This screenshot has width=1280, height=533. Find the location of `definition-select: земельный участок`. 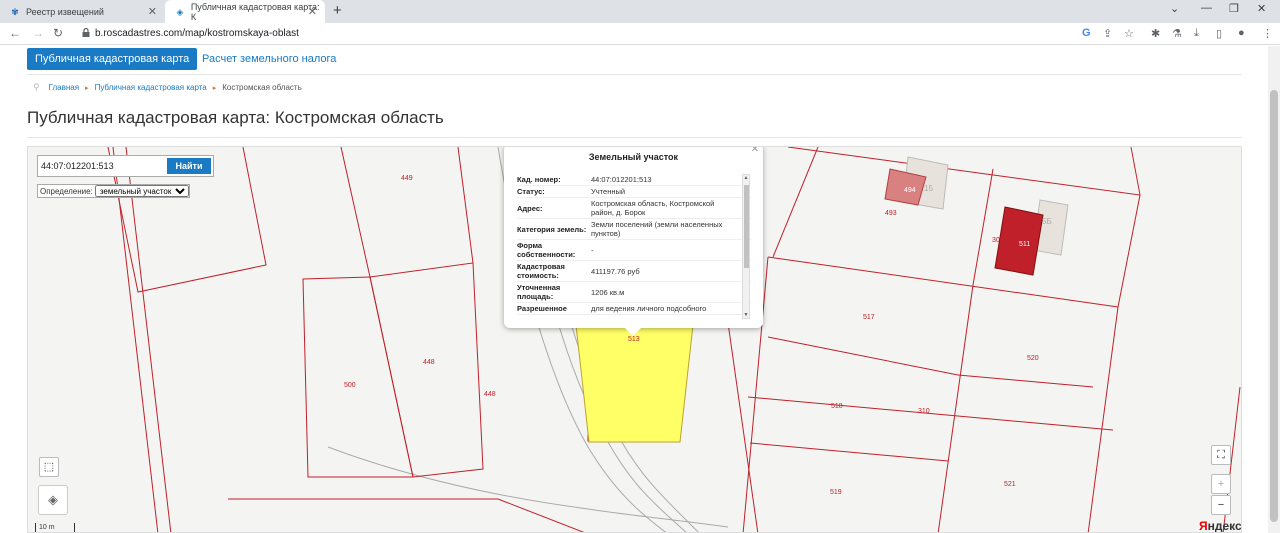

definition-select: земельный участок is located at coordinates (141, 191).